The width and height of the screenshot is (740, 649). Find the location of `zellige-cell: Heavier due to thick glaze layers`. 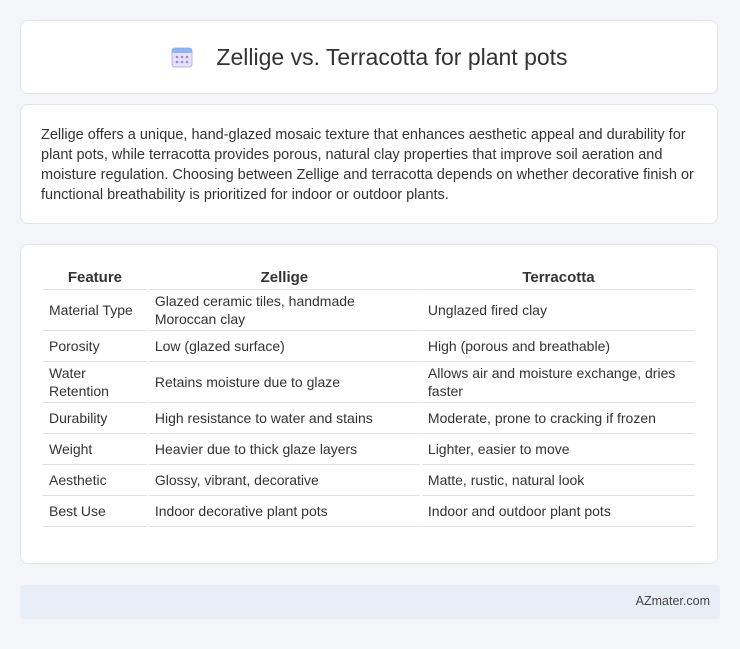

zellige-cell: Heavier due to thick glaze layers is located at coordinates (284, 449).